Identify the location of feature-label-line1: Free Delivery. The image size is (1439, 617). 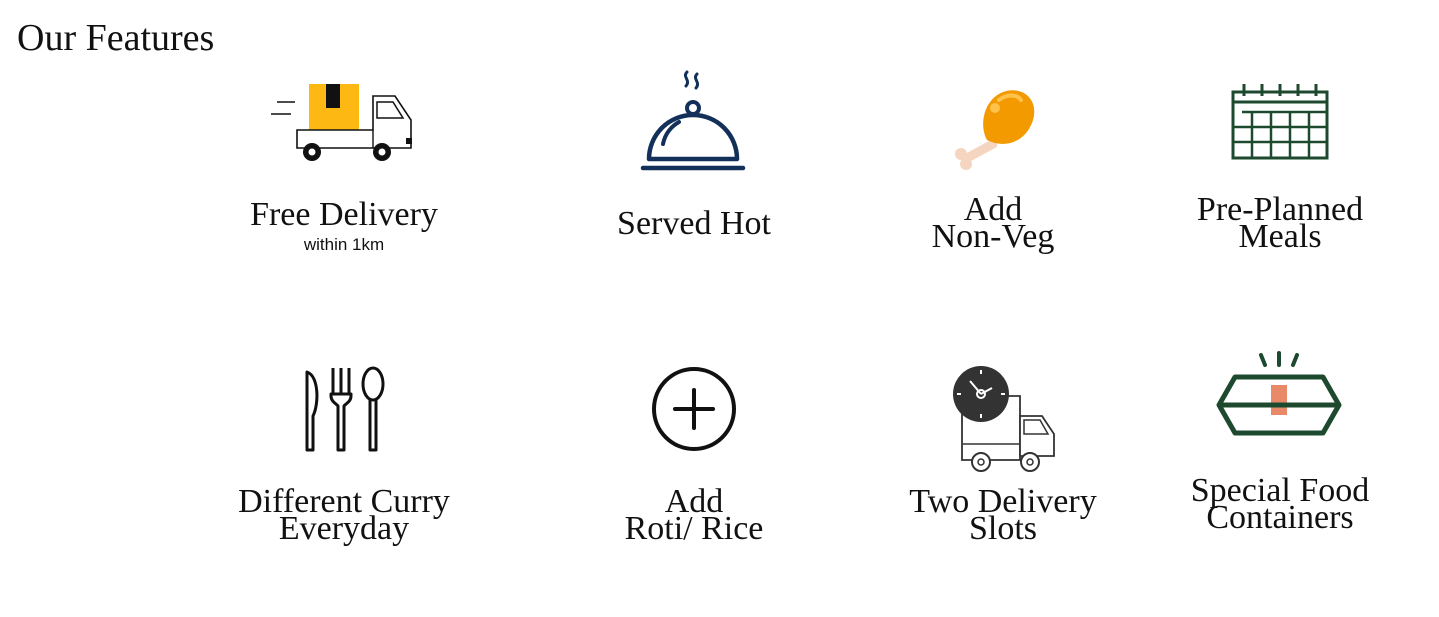
(344, 214).